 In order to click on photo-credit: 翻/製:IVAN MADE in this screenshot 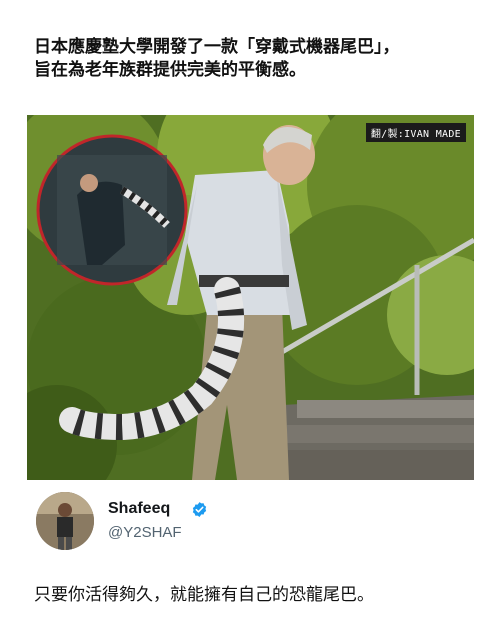, I will do `click(415, 132)`.